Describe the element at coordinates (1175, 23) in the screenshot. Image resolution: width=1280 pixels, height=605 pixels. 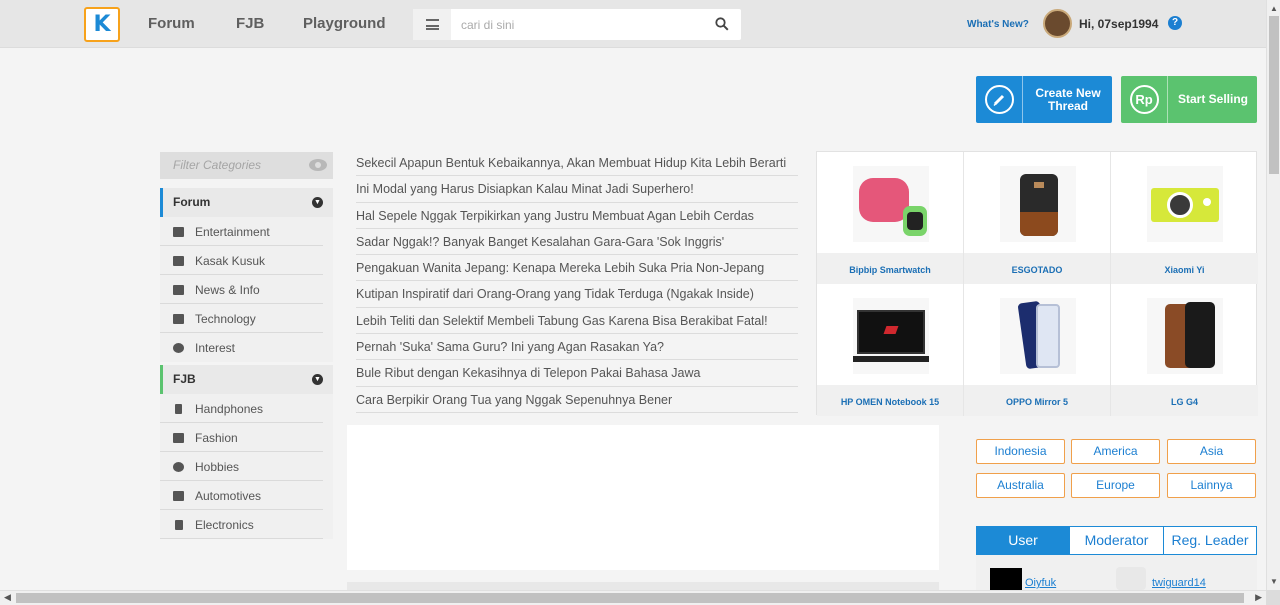
I see `help-icon: ?` at that location.